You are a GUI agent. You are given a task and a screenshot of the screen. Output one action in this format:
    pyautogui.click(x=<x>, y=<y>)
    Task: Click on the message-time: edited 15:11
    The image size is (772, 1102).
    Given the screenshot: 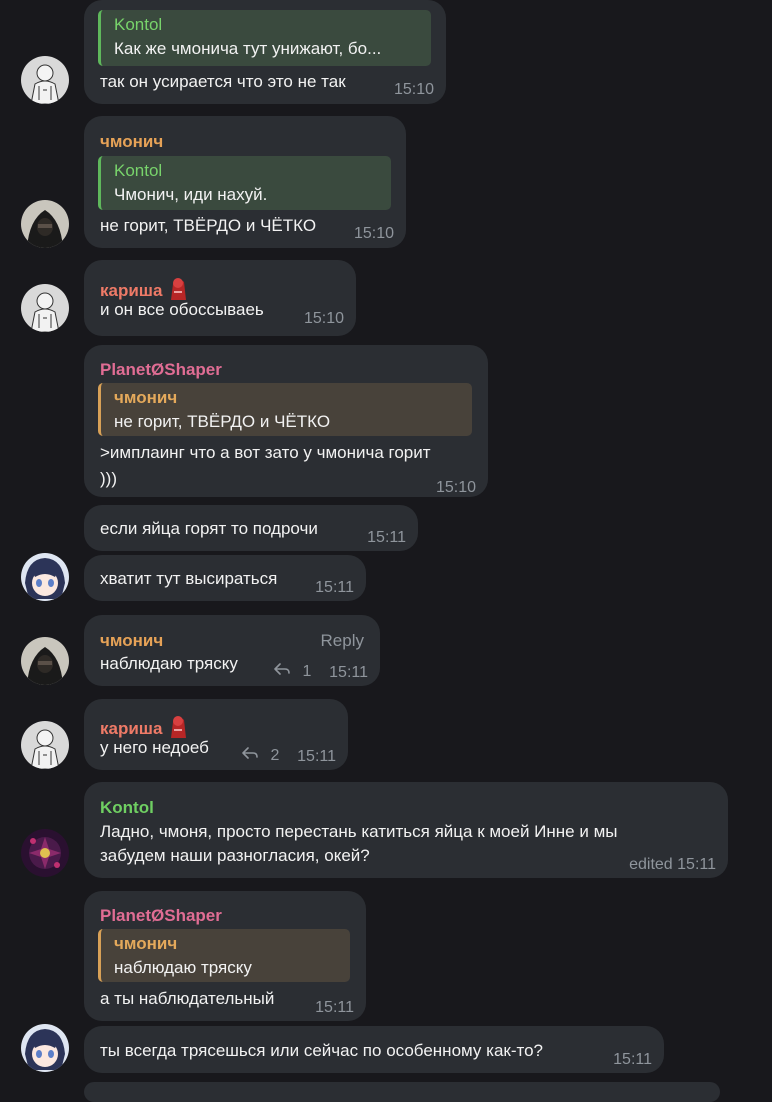 What is the action you would take?
    pyautogui.click(x=672, y=864)
    